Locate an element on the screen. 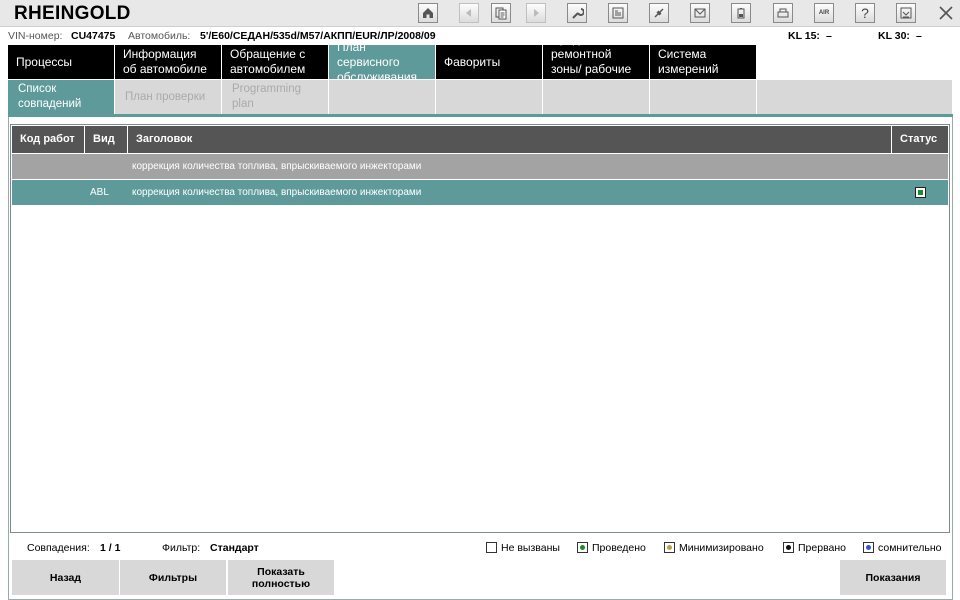  legend-not-called: Не вызваны is located at coordinates (530, 548).